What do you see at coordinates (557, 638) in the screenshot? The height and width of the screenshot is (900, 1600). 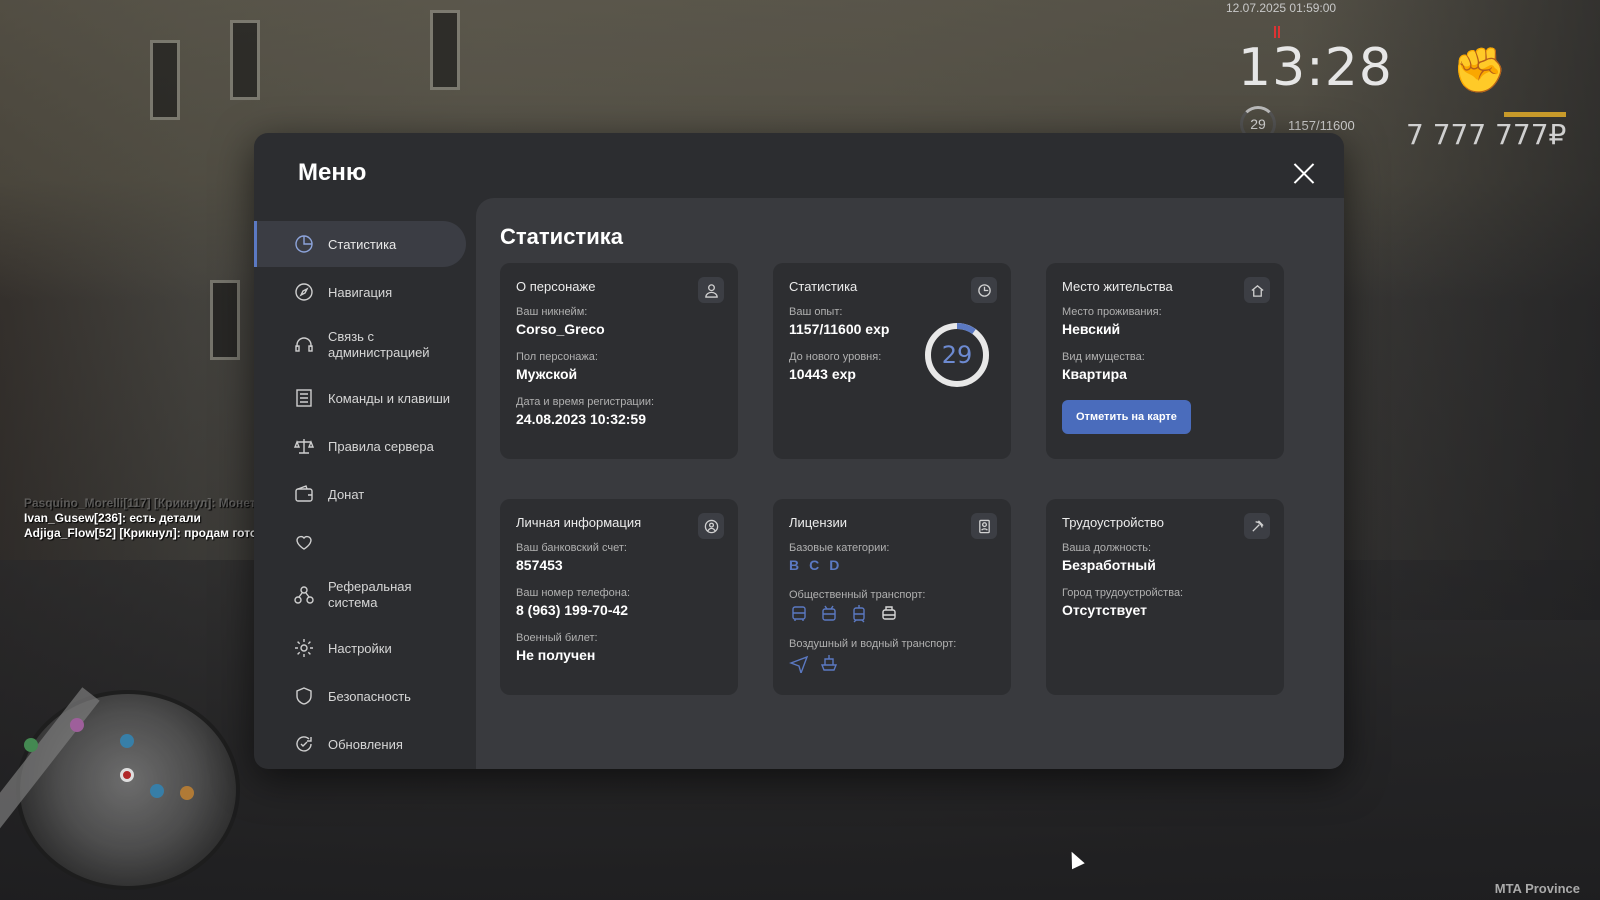 I see `military-label: Военный билет:` at bounding box center [557, 638].